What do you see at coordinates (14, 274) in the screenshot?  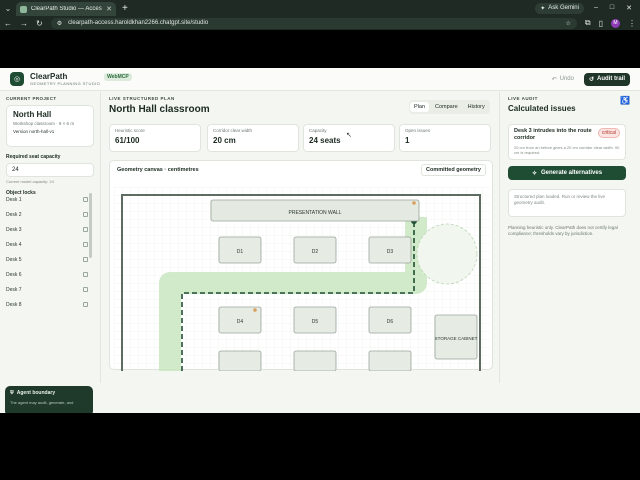 I see `lock-item-label: Desk 6` at bounding box center [14, 274].